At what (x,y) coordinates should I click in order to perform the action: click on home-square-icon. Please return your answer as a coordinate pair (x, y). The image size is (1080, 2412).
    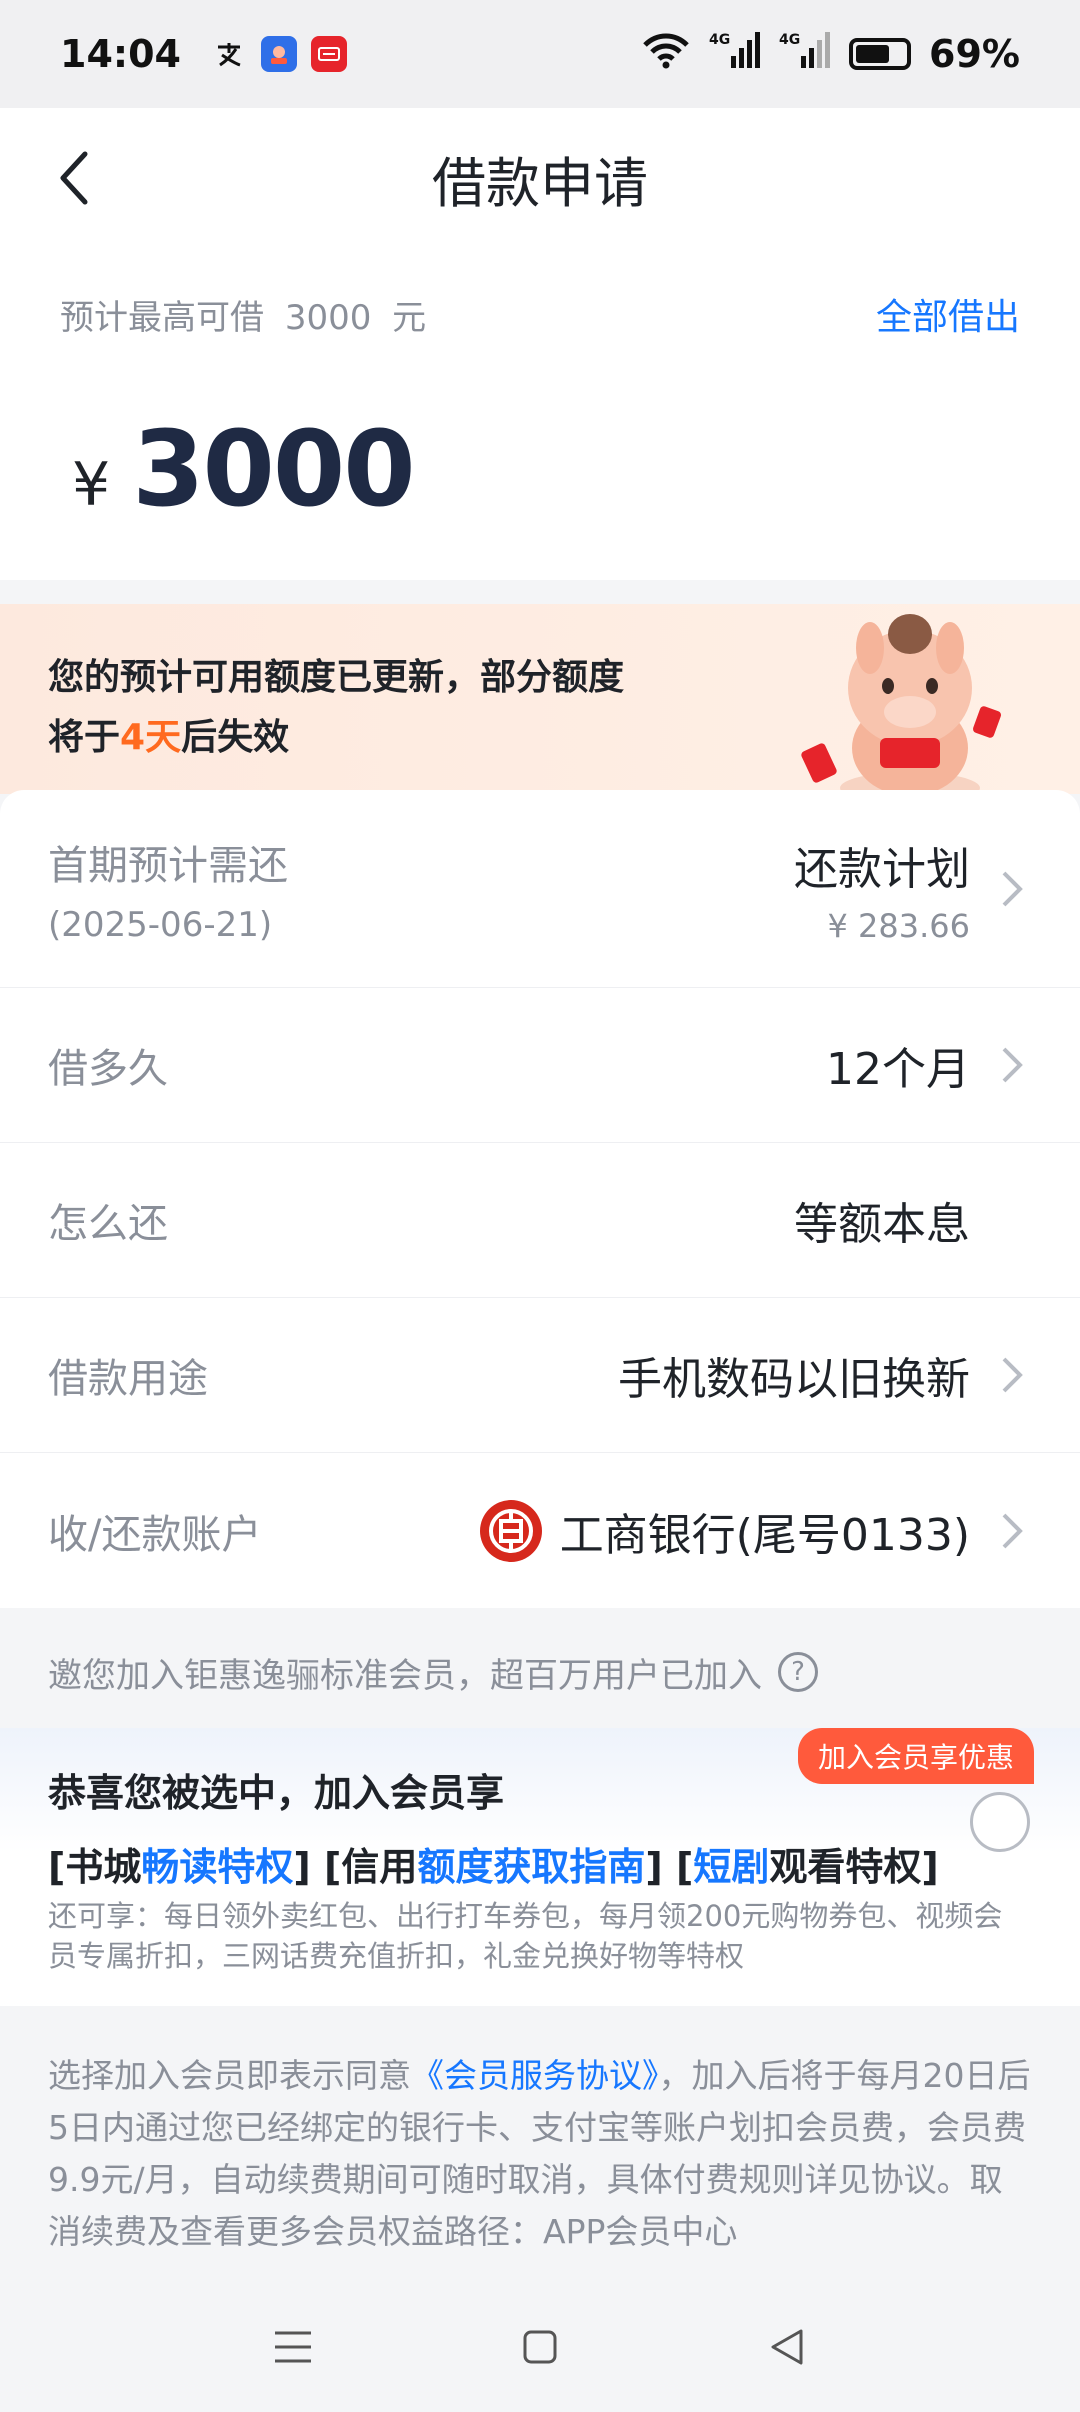
    Looking at the image, I should click on (540, 2347).